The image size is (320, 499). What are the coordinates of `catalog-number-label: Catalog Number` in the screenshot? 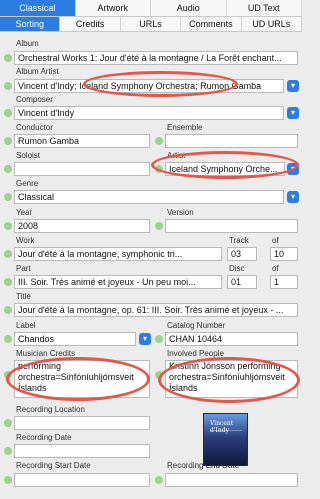 It's located at (196, 325).